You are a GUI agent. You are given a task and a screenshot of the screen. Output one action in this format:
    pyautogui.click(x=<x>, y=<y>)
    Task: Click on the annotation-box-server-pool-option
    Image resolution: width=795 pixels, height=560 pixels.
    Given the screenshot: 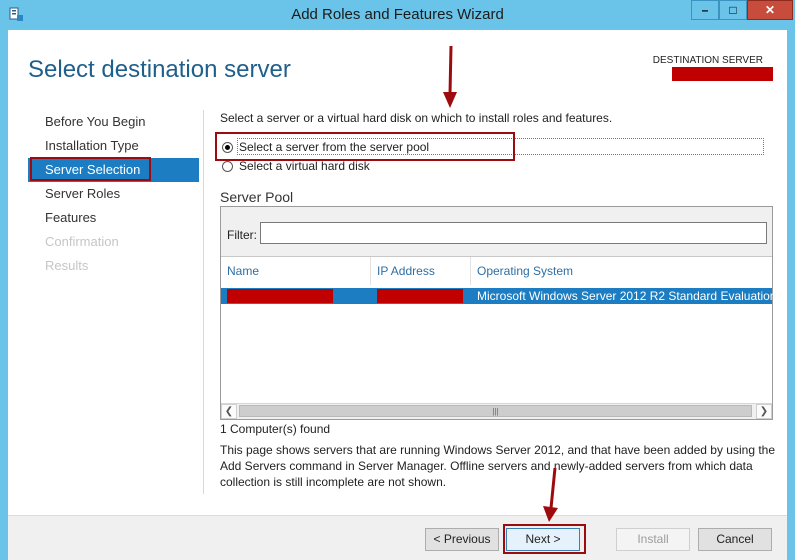 What is the action you would take?
    pyautogui.click(x=365, y=146)
    